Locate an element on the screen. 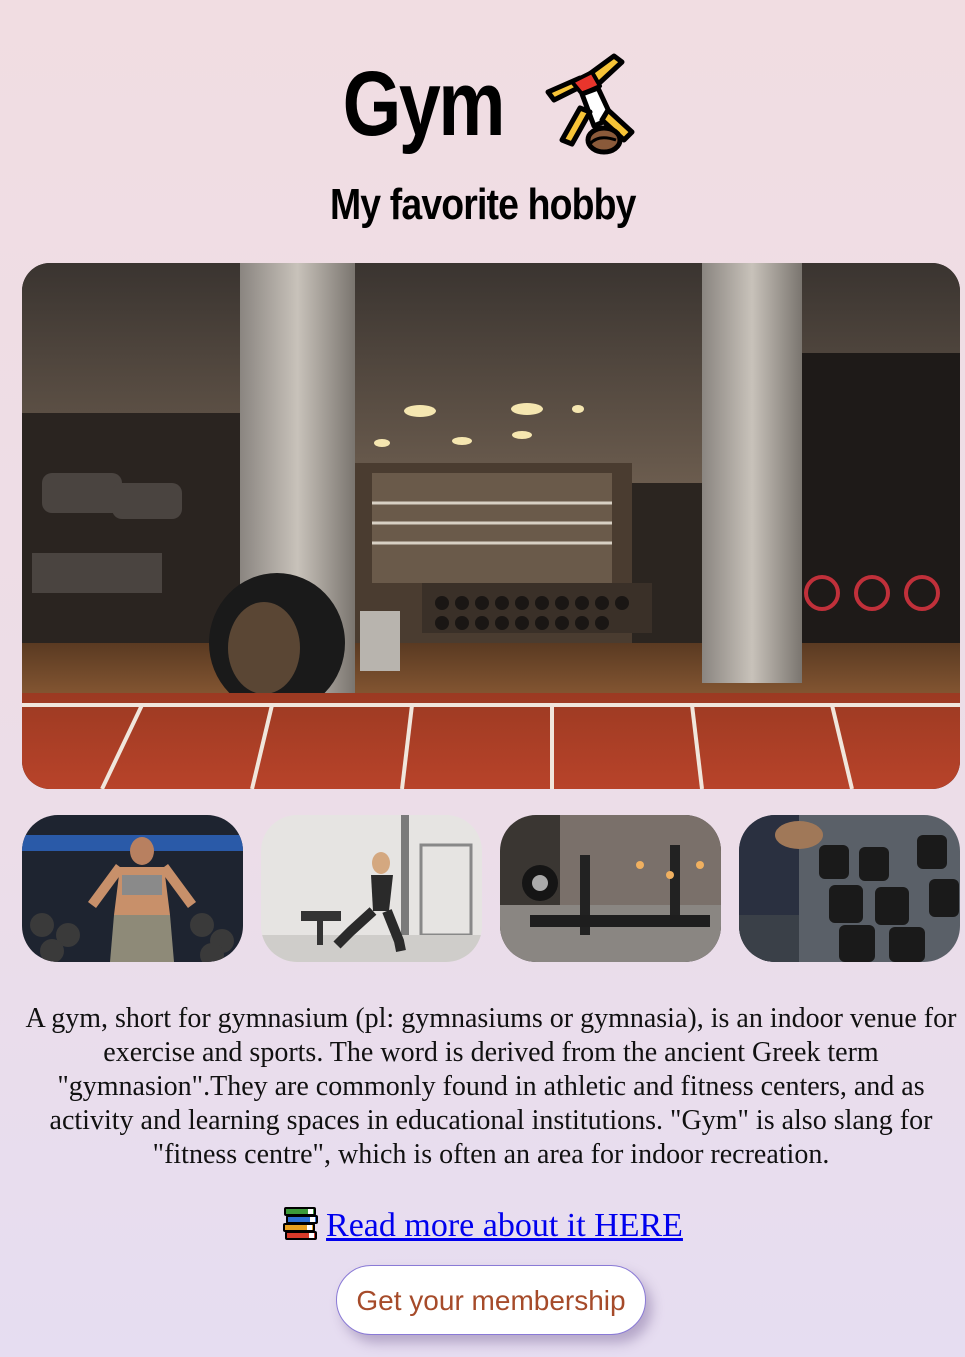 The image size is (965, 1357). person-cartwheeling-icon is located at coordinates (590, 104).